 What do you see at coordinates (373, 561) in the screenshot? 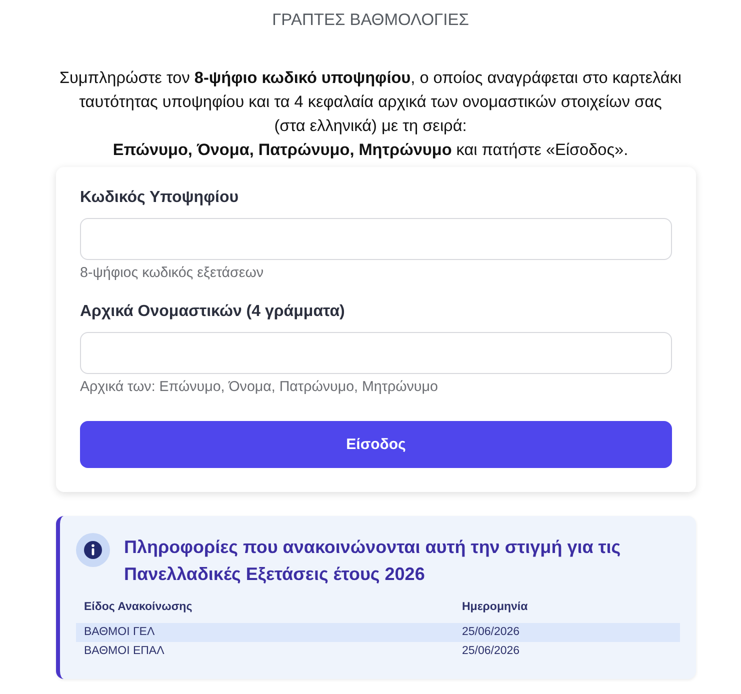
I see `info-heading: Πληροφορίες που ανακοινώνονται αυτή την στιγμή για τις Πανελλαδικές Εξετάσεις έτους 2026` at bounding box center [373, 561].